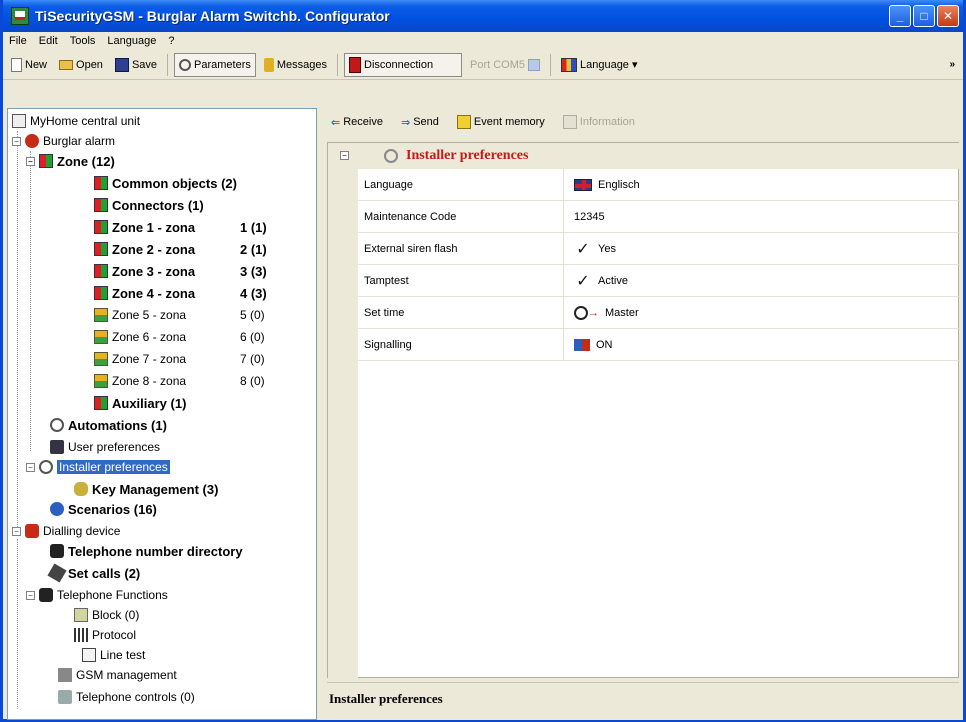  I want to click on menu-help: ?, so click(171, 41).